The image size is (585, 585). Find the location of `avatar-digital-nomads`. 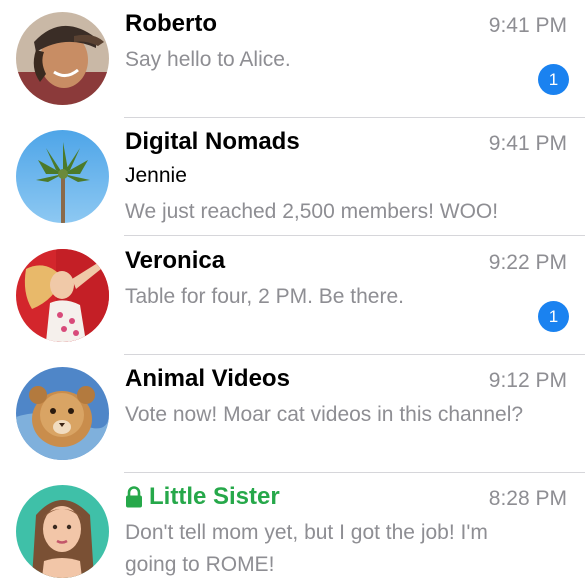

avatar-digital-nomads is located at coordinates (62, 176).